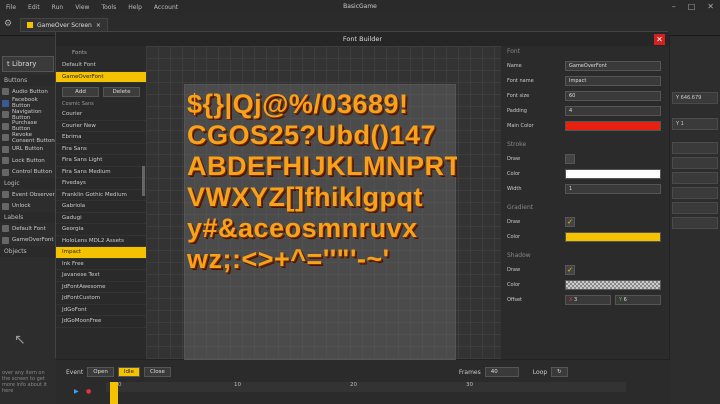 This screenshot has width=720, height=404. I want to click on font-set-item-selected: GameOverFont, so click(101, 77).